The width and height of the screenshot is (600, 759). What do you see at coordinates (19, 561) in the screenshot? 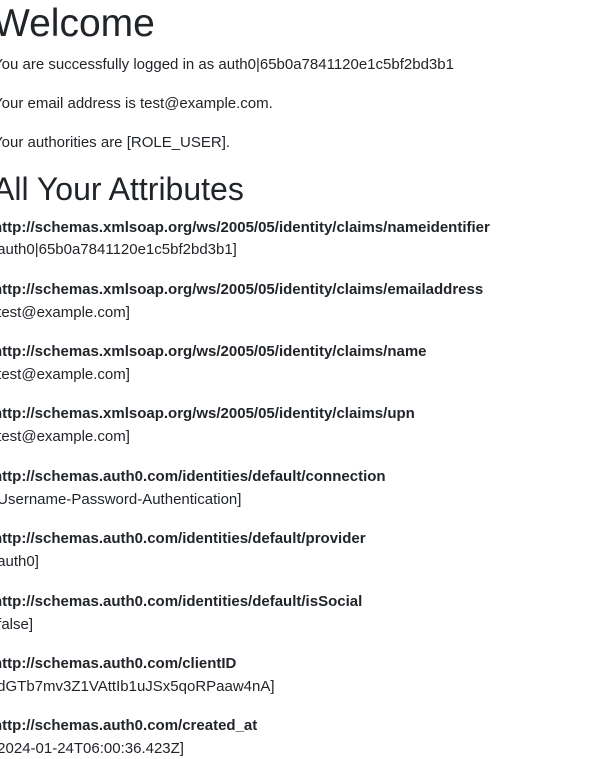
I see `attribute-value: [auth0]` at bounding box center [19, 561].